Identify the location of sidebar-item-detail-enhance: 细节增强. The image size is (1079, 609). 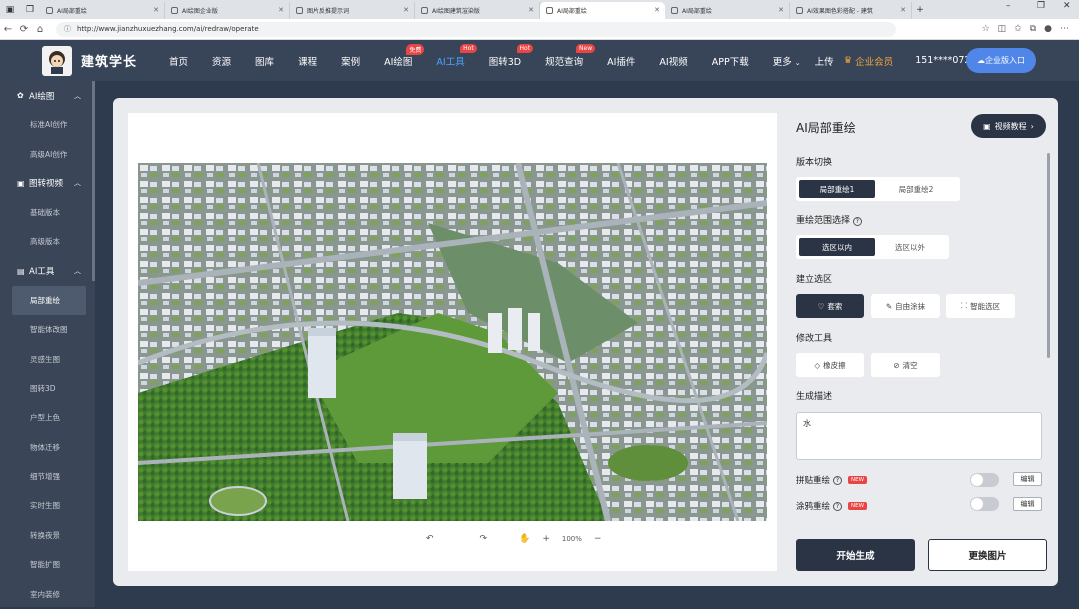
(47, 476).